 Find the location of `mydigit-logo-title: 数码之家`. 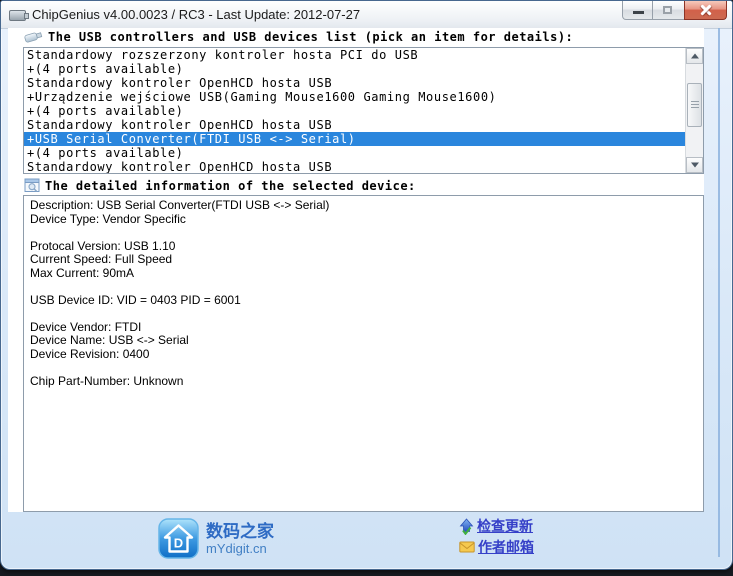

mydigit-logo-title: 数码之家 is located at coordinates (240, 531).